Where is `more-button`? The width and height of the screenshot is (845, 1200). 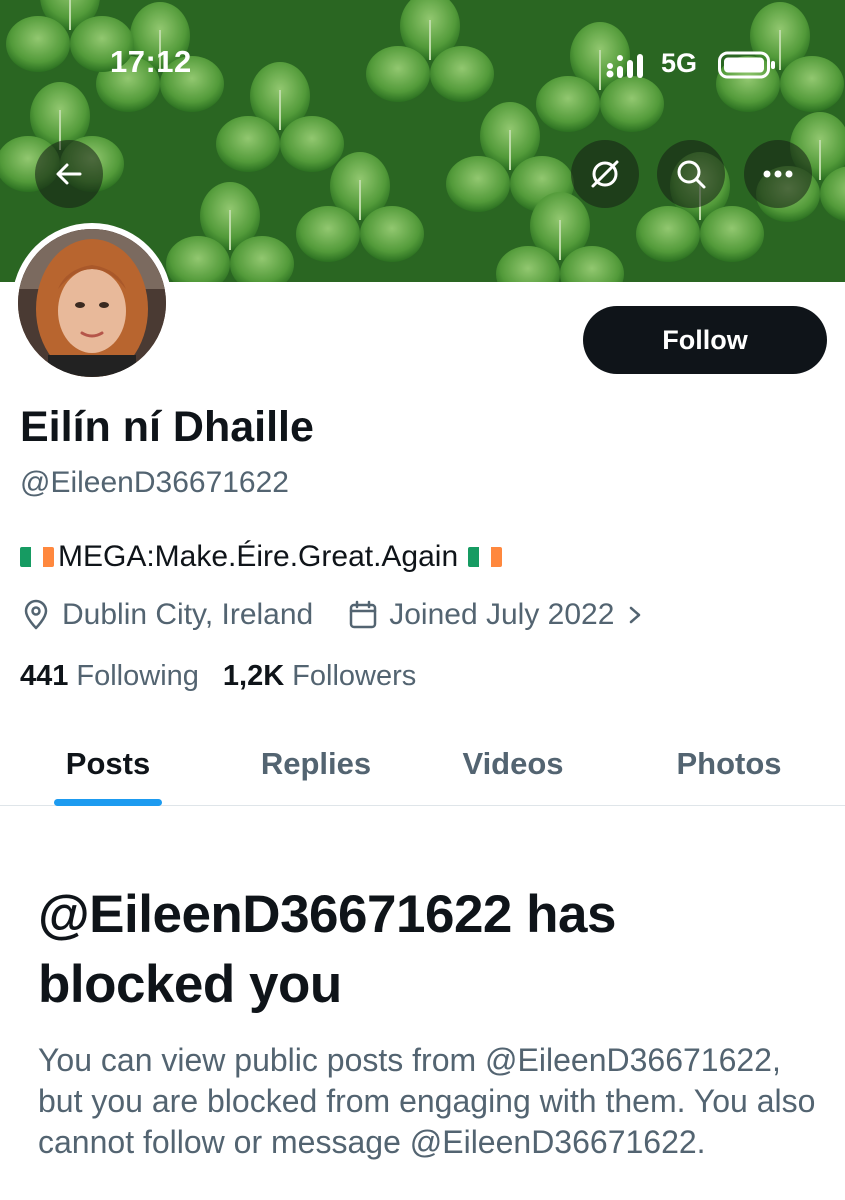
more-button is located at coordinates (778, 174).